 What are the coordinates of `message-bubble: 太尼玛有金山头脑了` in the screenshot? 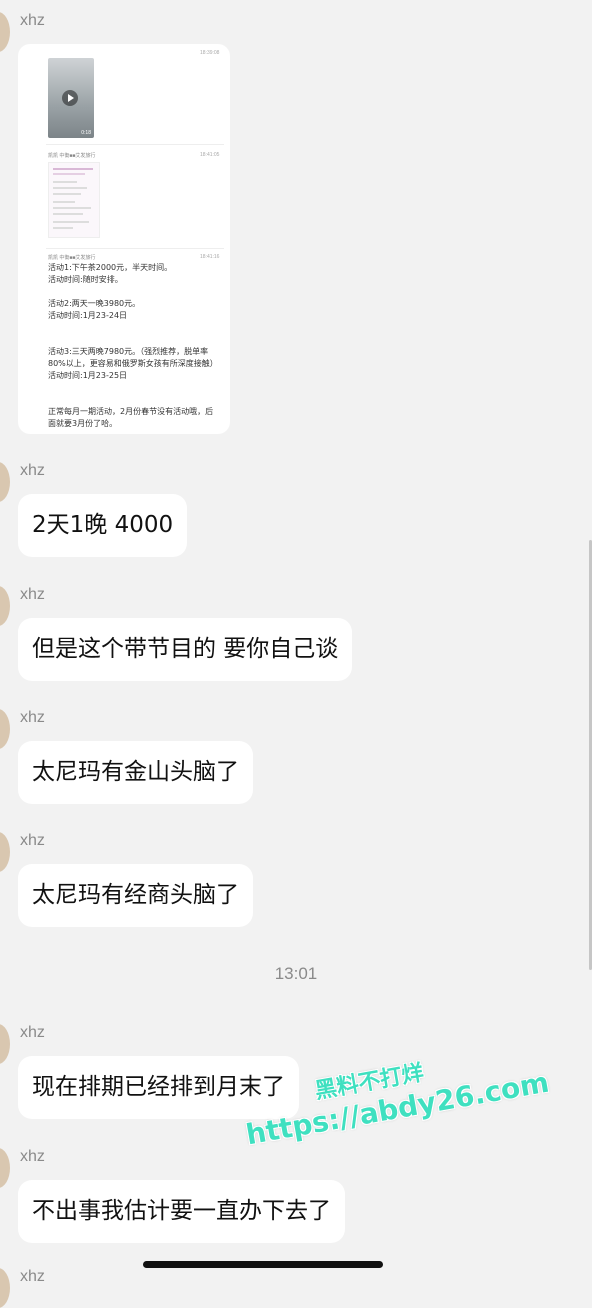 It's located at (135, 772).